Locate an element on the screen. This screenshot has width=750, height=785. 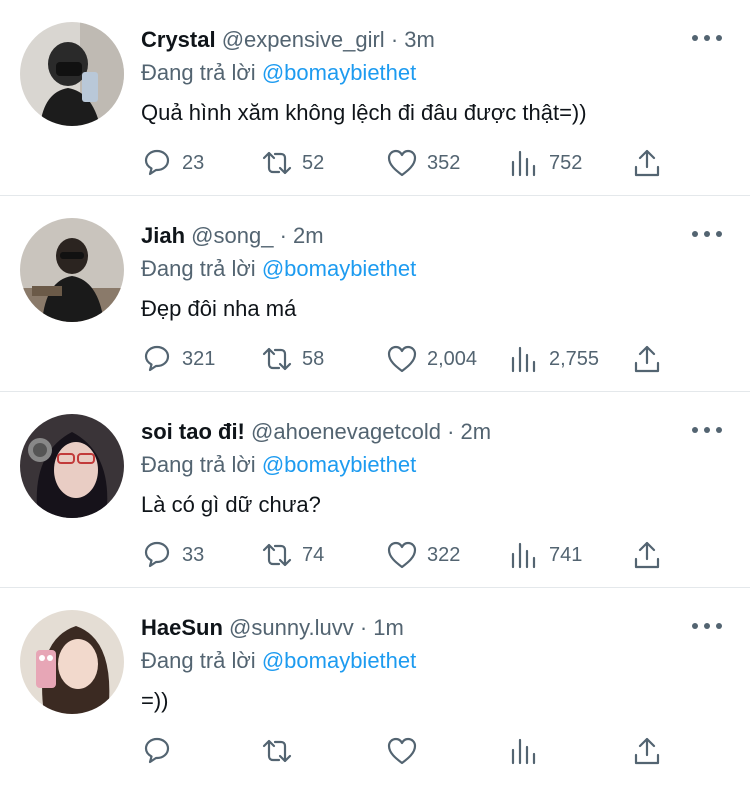
reply-count: 321 is located at coordinates (199, 358).